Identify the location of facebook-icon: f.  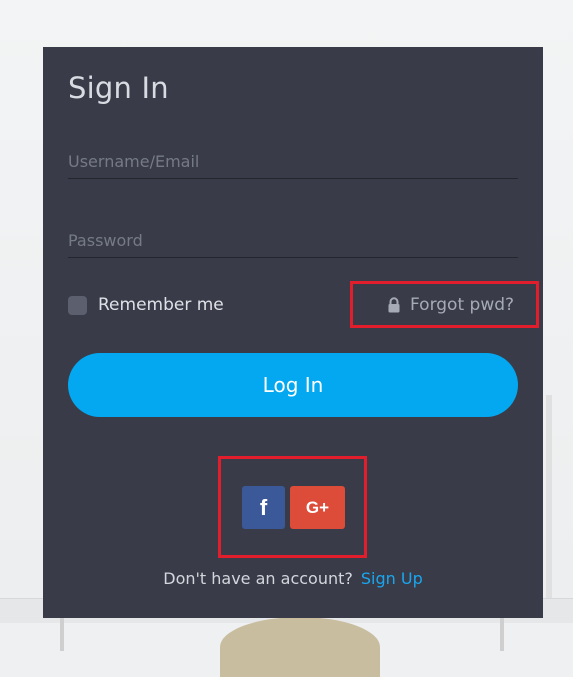
(263, 507).